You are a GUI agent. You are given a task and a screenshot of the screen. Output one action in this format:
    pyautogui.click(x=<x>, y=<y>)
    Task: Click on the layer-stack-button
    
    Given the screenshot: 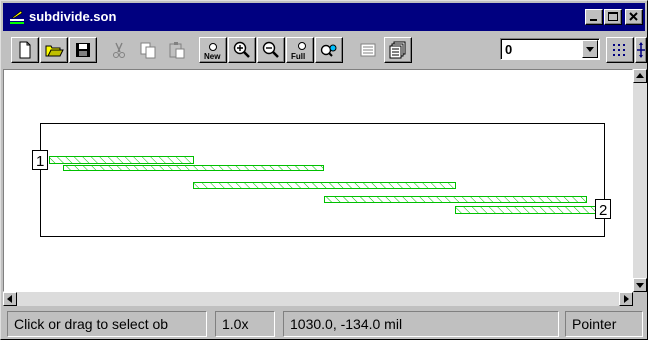 What is the action you would take?
    pyautogui.click(x=398, y=50)
    